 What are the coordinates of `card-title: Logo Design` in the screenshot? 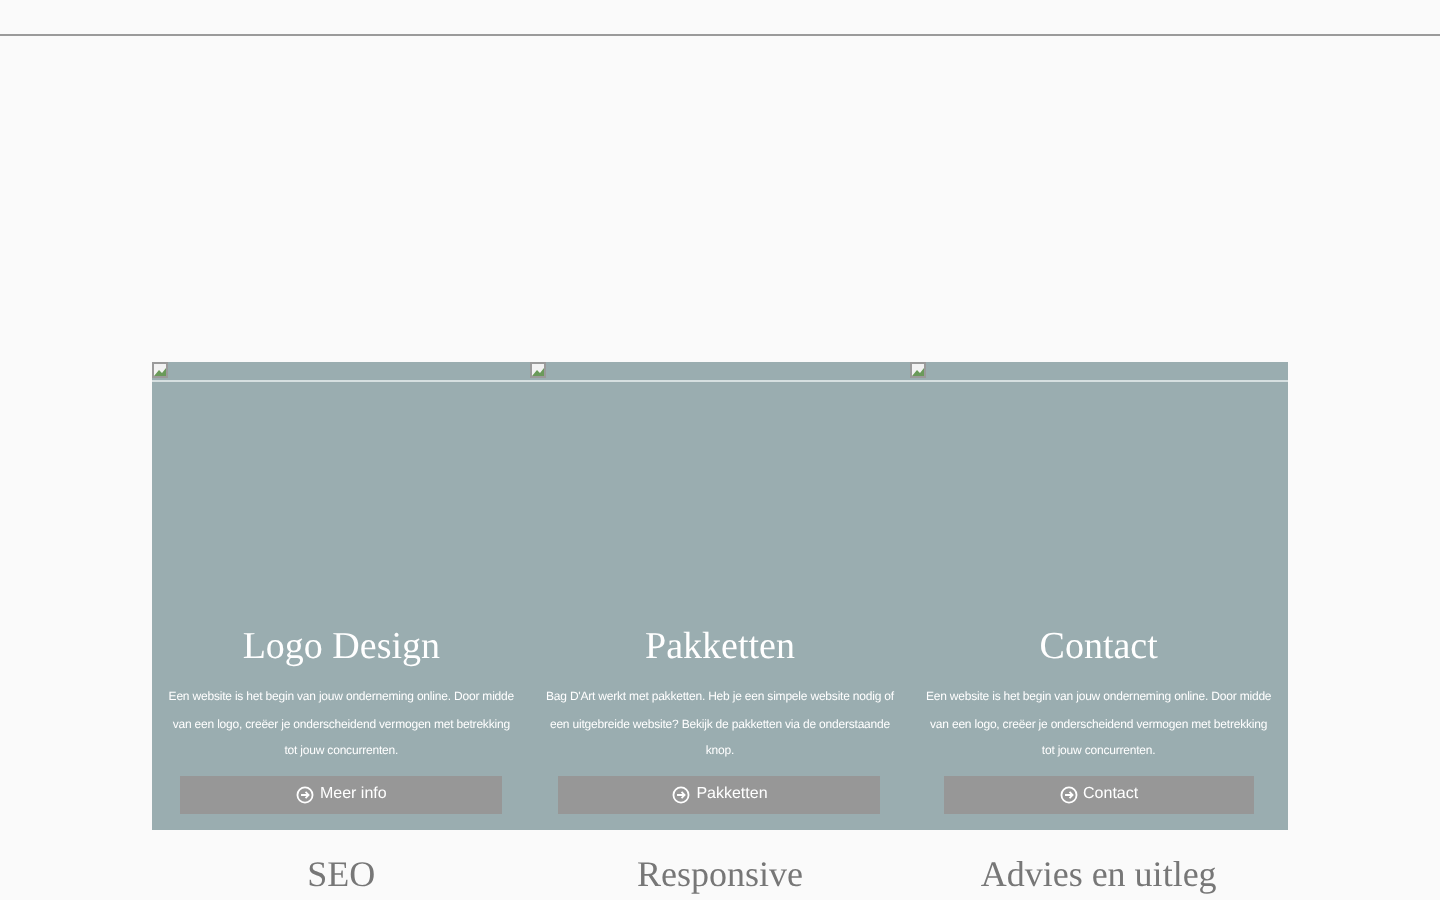 It's located at (341, 648).